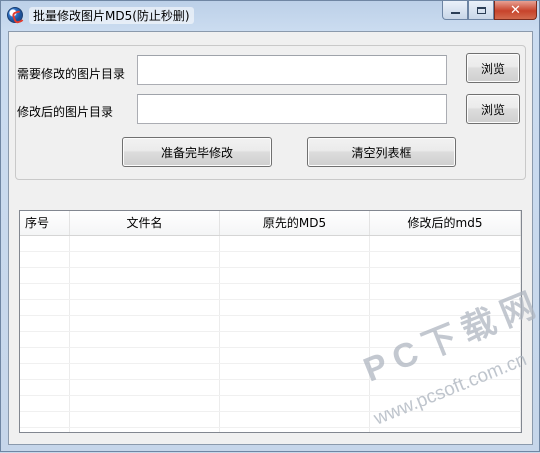 Image resolution: width=540 pixels, height=453 pixels. Describe the element at coordinates (65, 112) in the screenshot. I see `target-dir-label: 修改后的图片目录` at that location.